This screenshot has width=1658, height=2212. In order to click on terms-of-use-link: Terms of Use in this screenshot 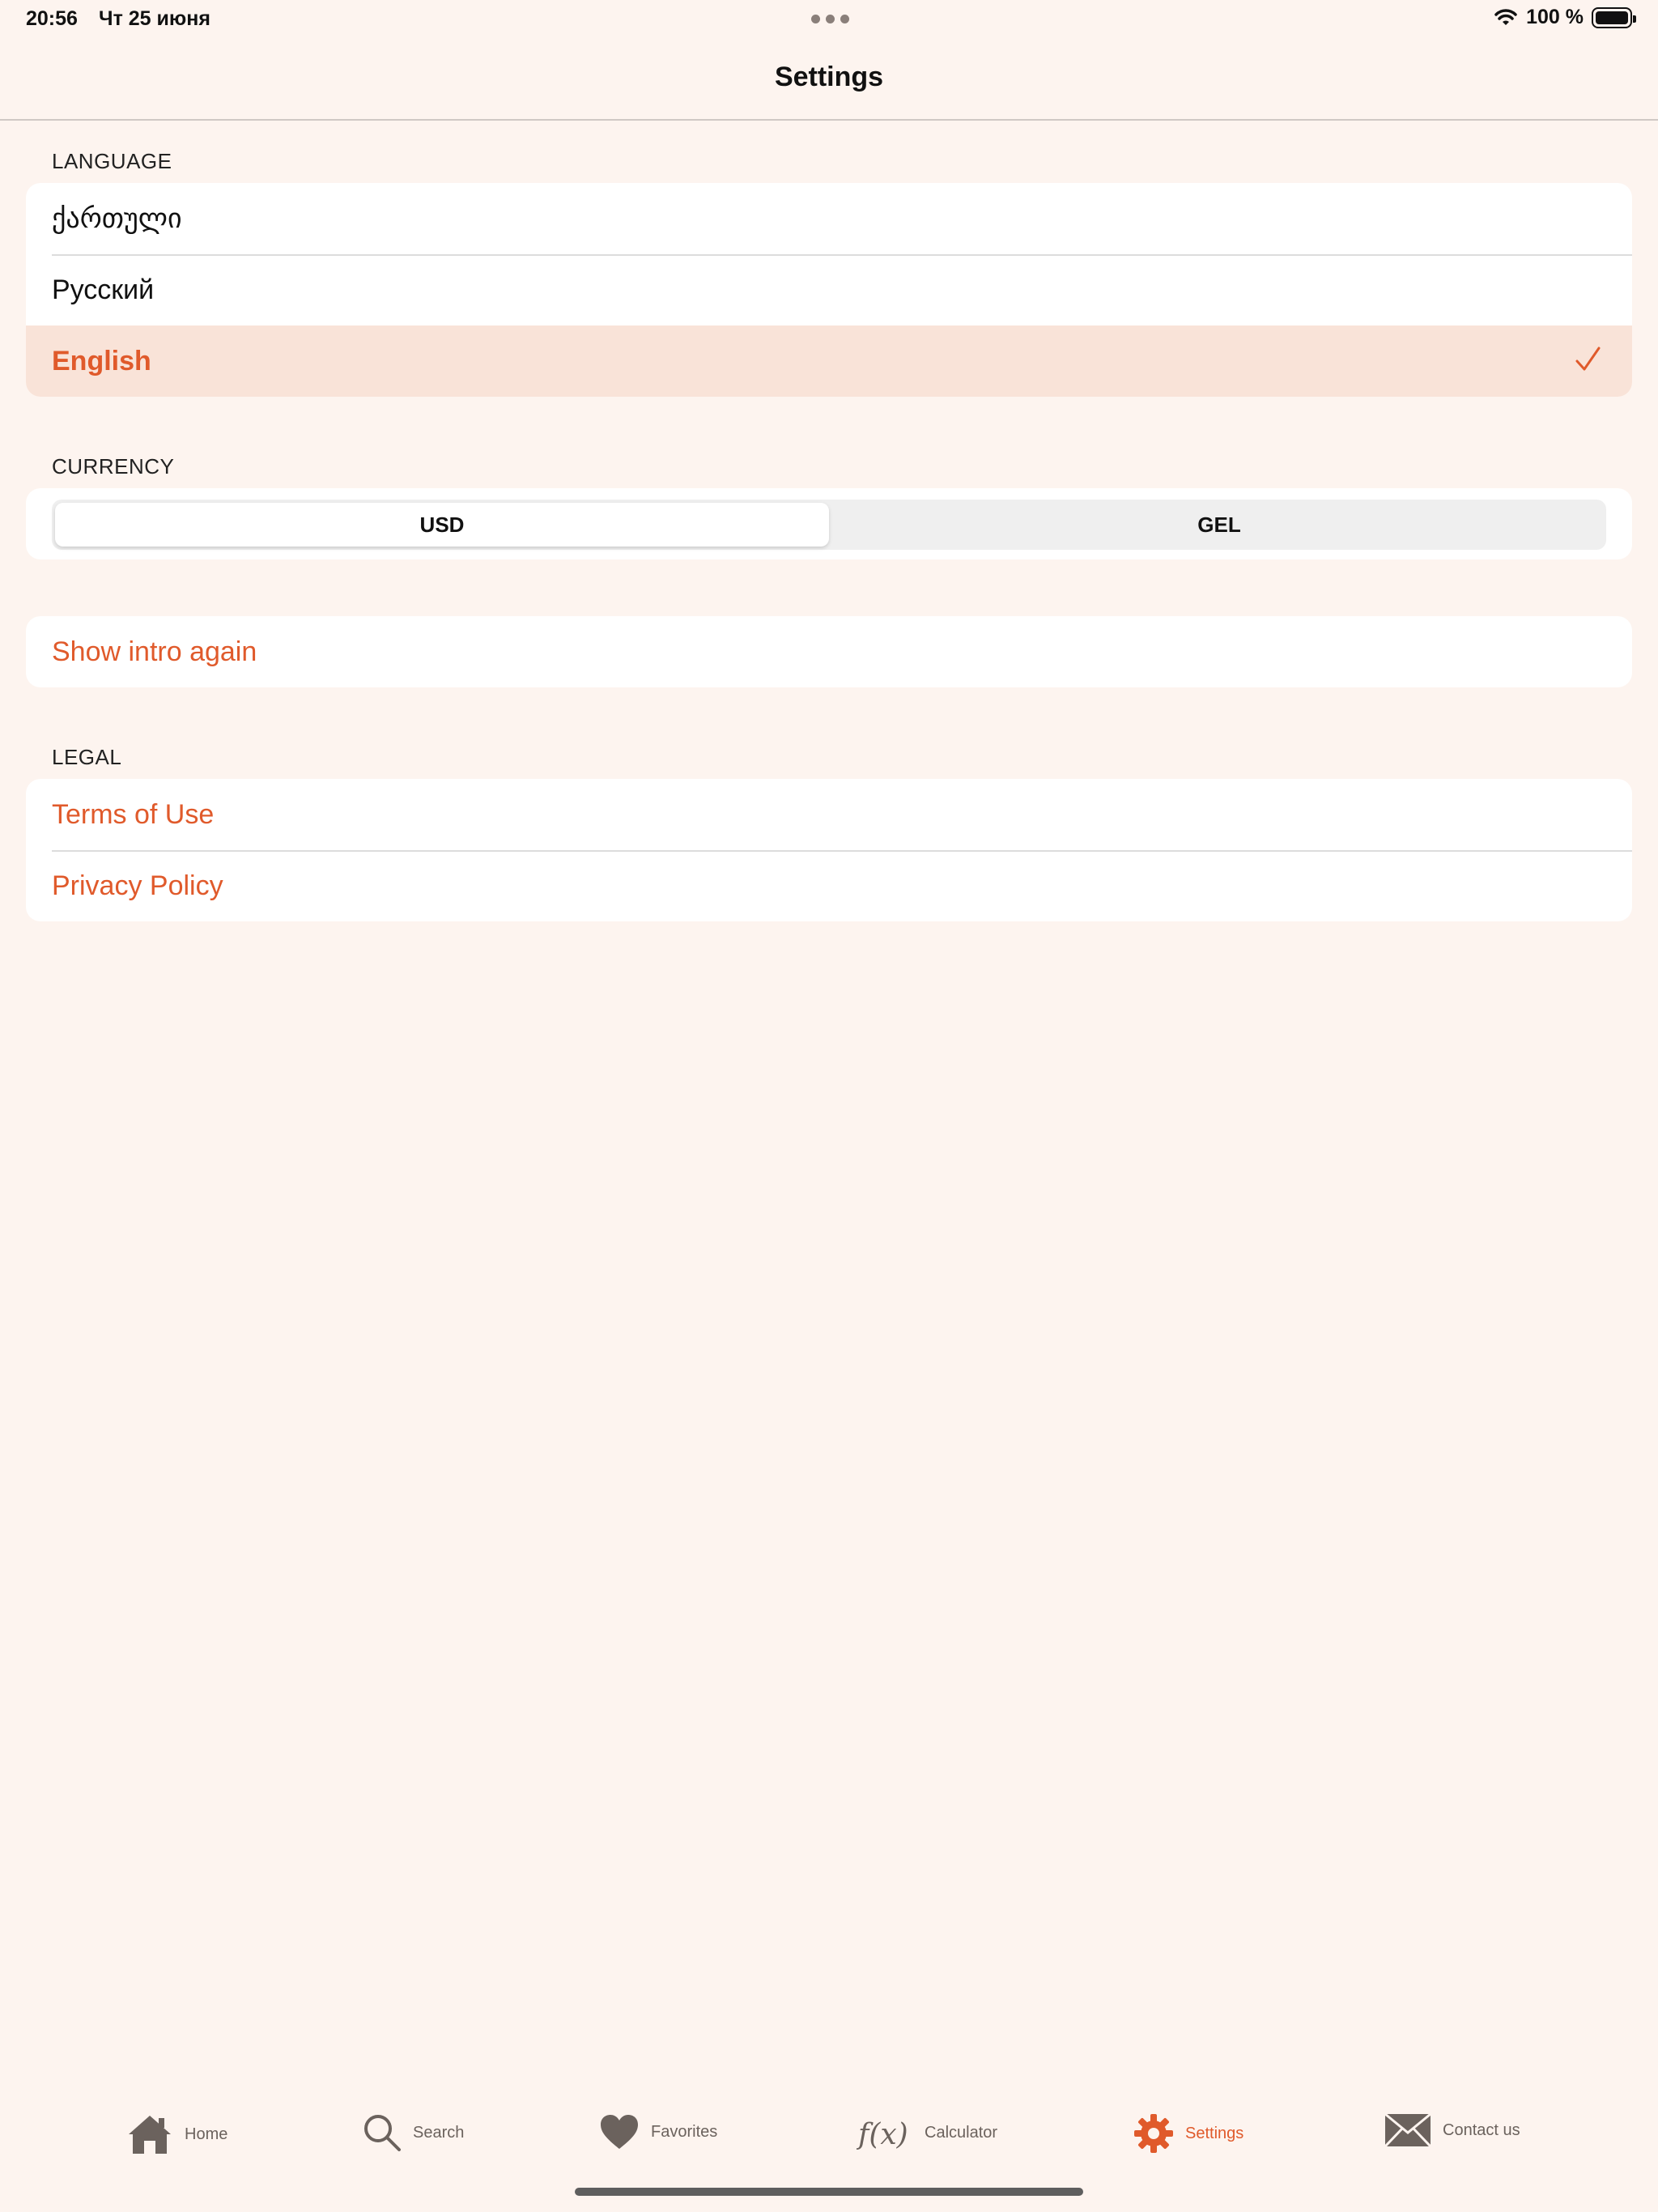, I will do `click(829, 815)`.